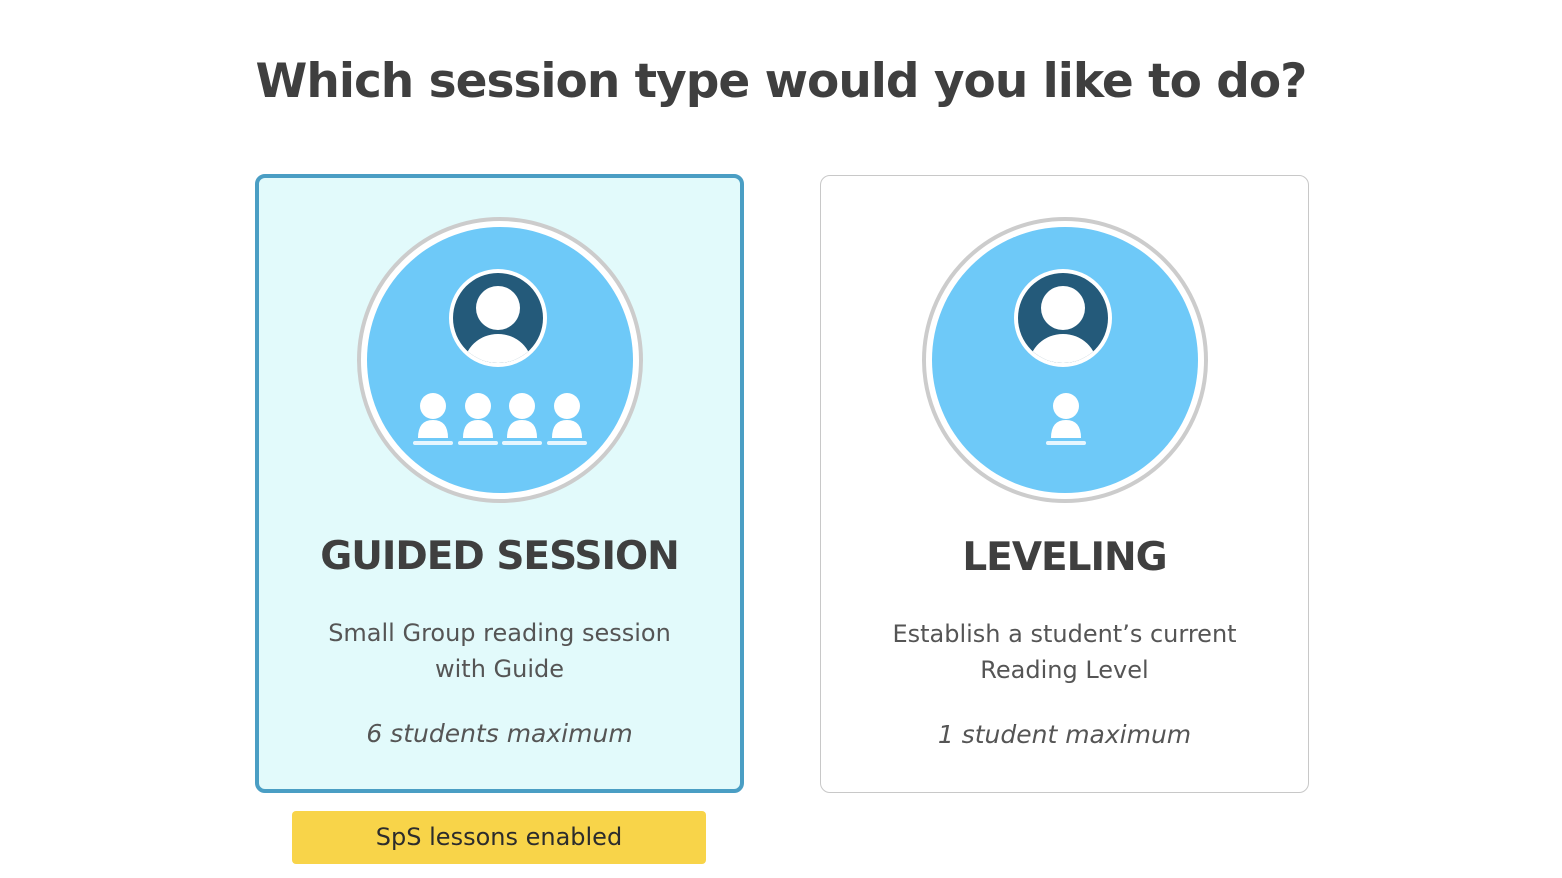 Image resolution: width=1562 pixels, height=878 pixels. I want to click on card-title: LEVELING, so click(1064, 557).